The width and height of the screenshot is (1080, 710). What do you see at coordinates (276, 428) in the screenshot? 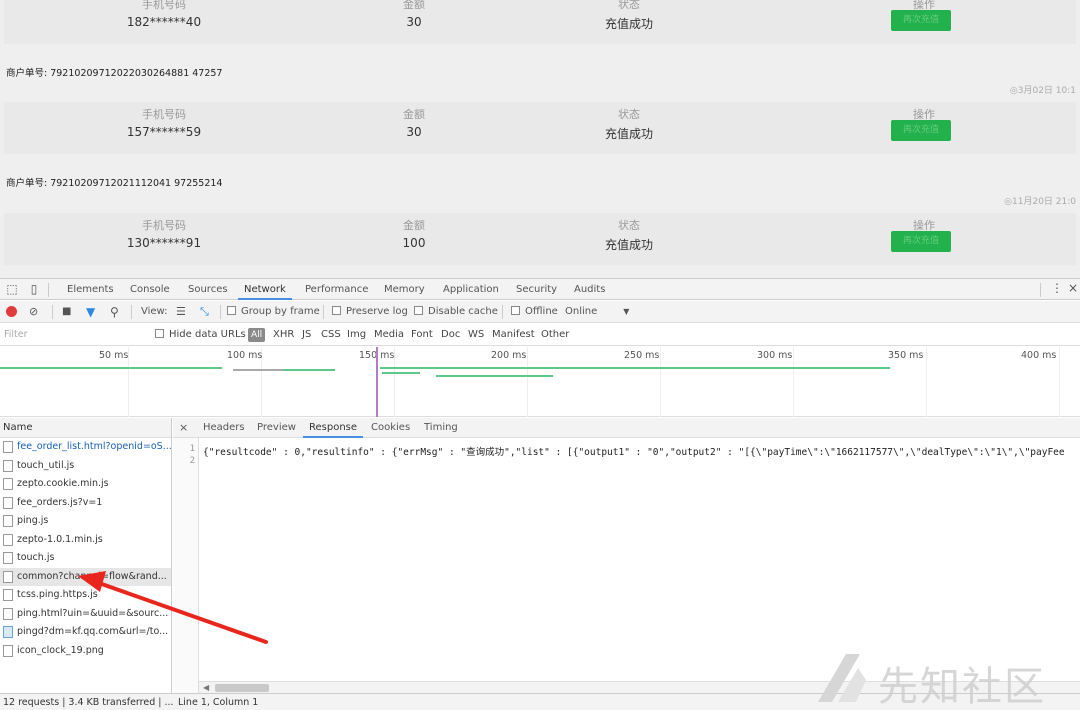
I see `tab-preview: Preview` at bounding box center [276, 428].